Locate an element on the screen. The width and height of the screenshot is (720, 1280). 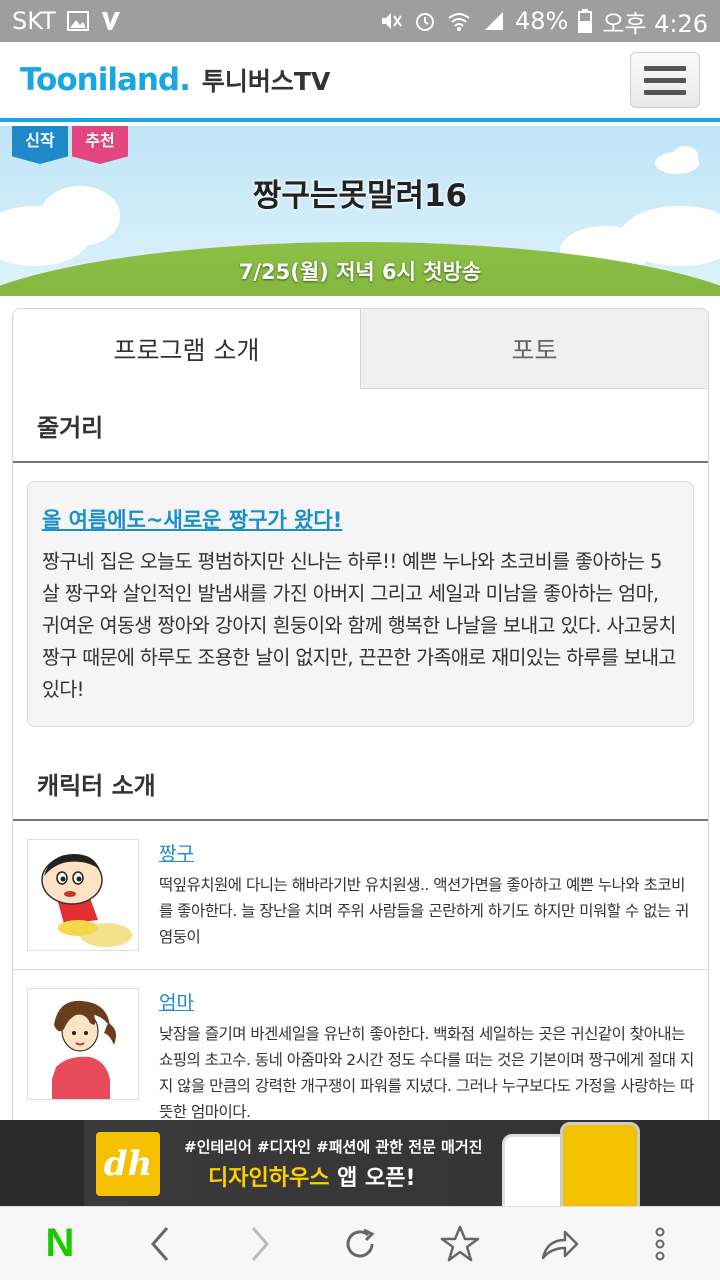
ad-brand: 디자인하우스 is located at coordinates (269, 1178).